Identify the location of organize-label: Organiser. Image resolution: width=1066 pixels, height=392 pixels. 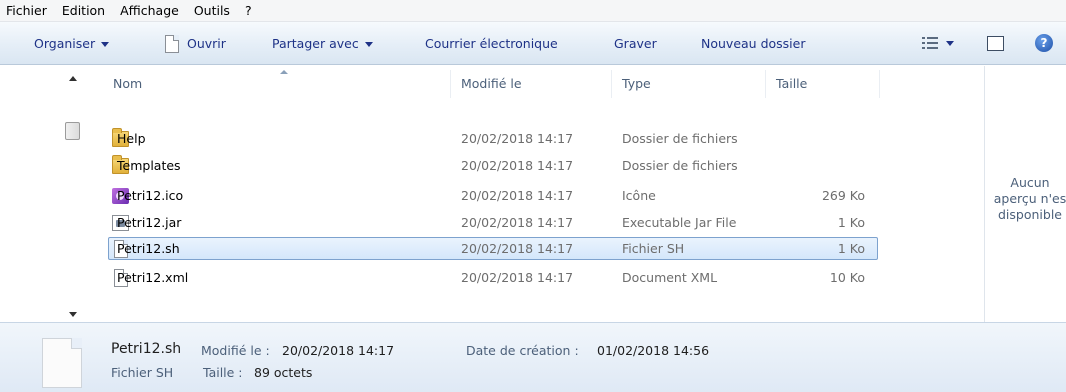
(65, 43).